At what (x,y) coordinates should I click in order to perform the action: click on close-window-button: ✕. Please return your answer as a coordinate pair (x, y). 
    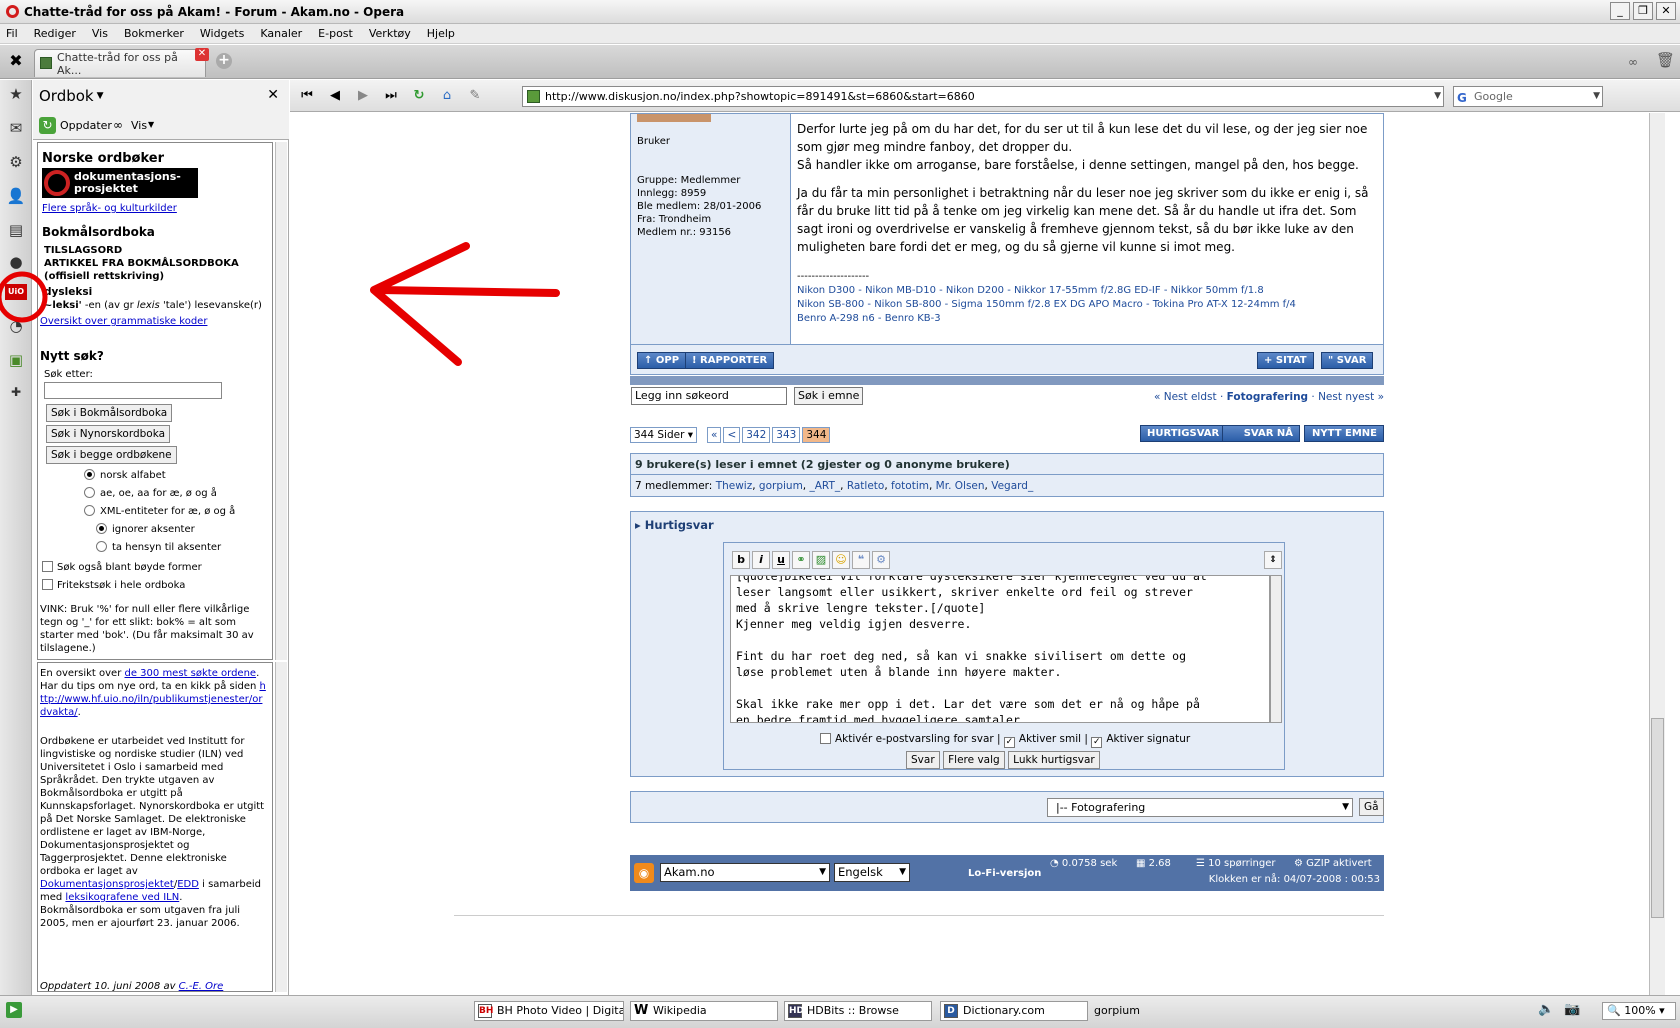
    Looking at the image, I should click on (1666, 11).